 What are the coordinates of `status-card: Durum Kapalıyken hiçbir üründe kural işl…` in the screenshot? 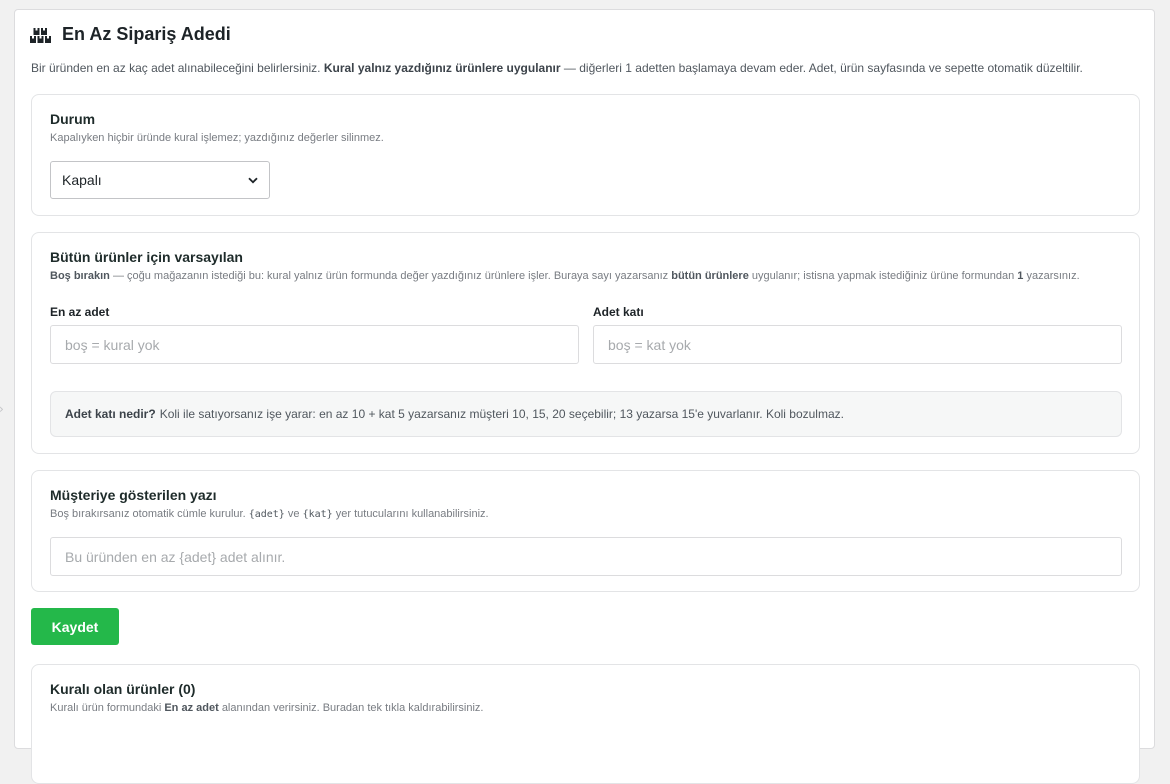 It's located at (585, 155).